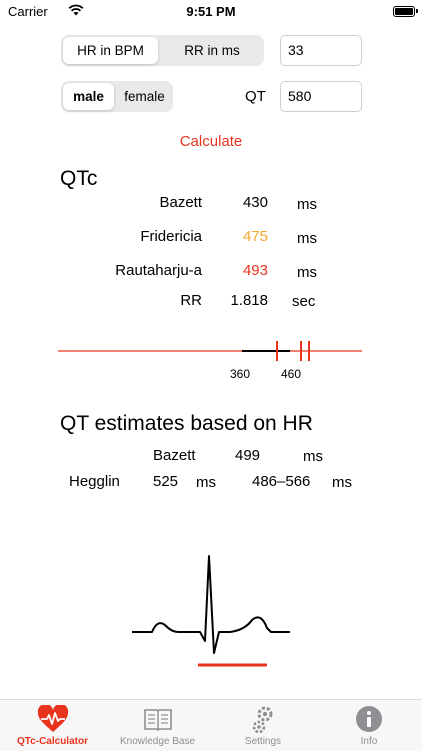 This screenshot has width=422, height=751. I want to click on scale-tick-360: 360, so click(240, 374).